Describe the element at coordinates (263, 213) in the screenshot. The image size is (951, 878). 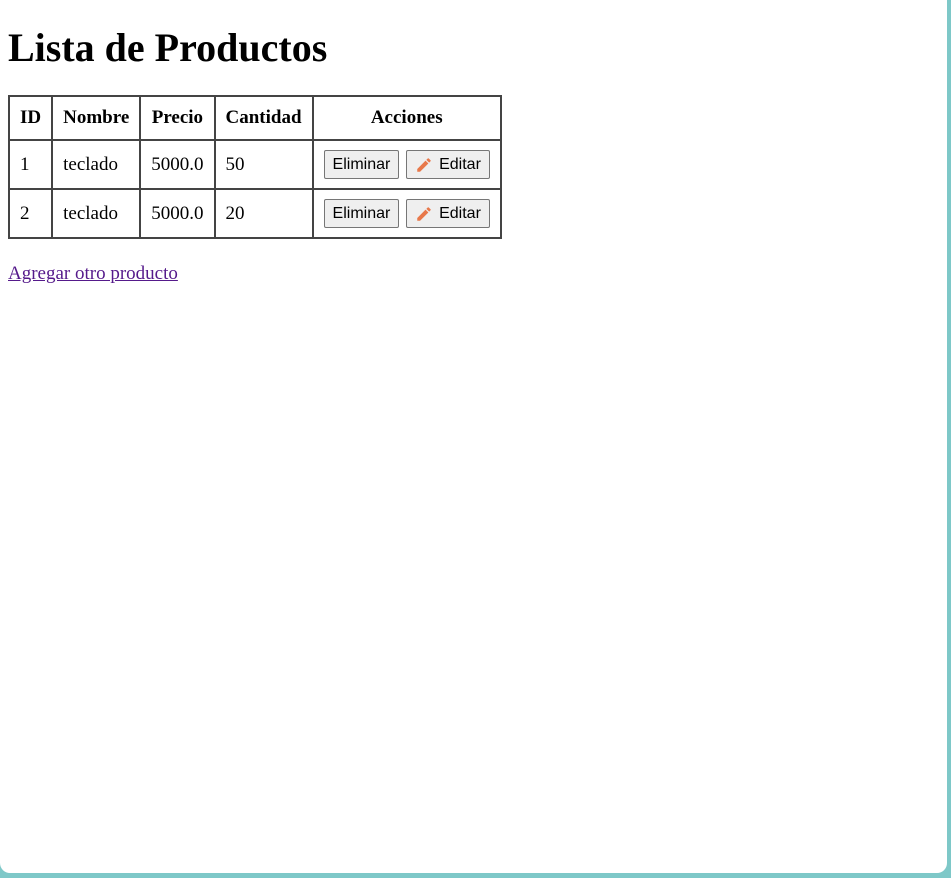
I see `cell-cantidad: 20` at that location.